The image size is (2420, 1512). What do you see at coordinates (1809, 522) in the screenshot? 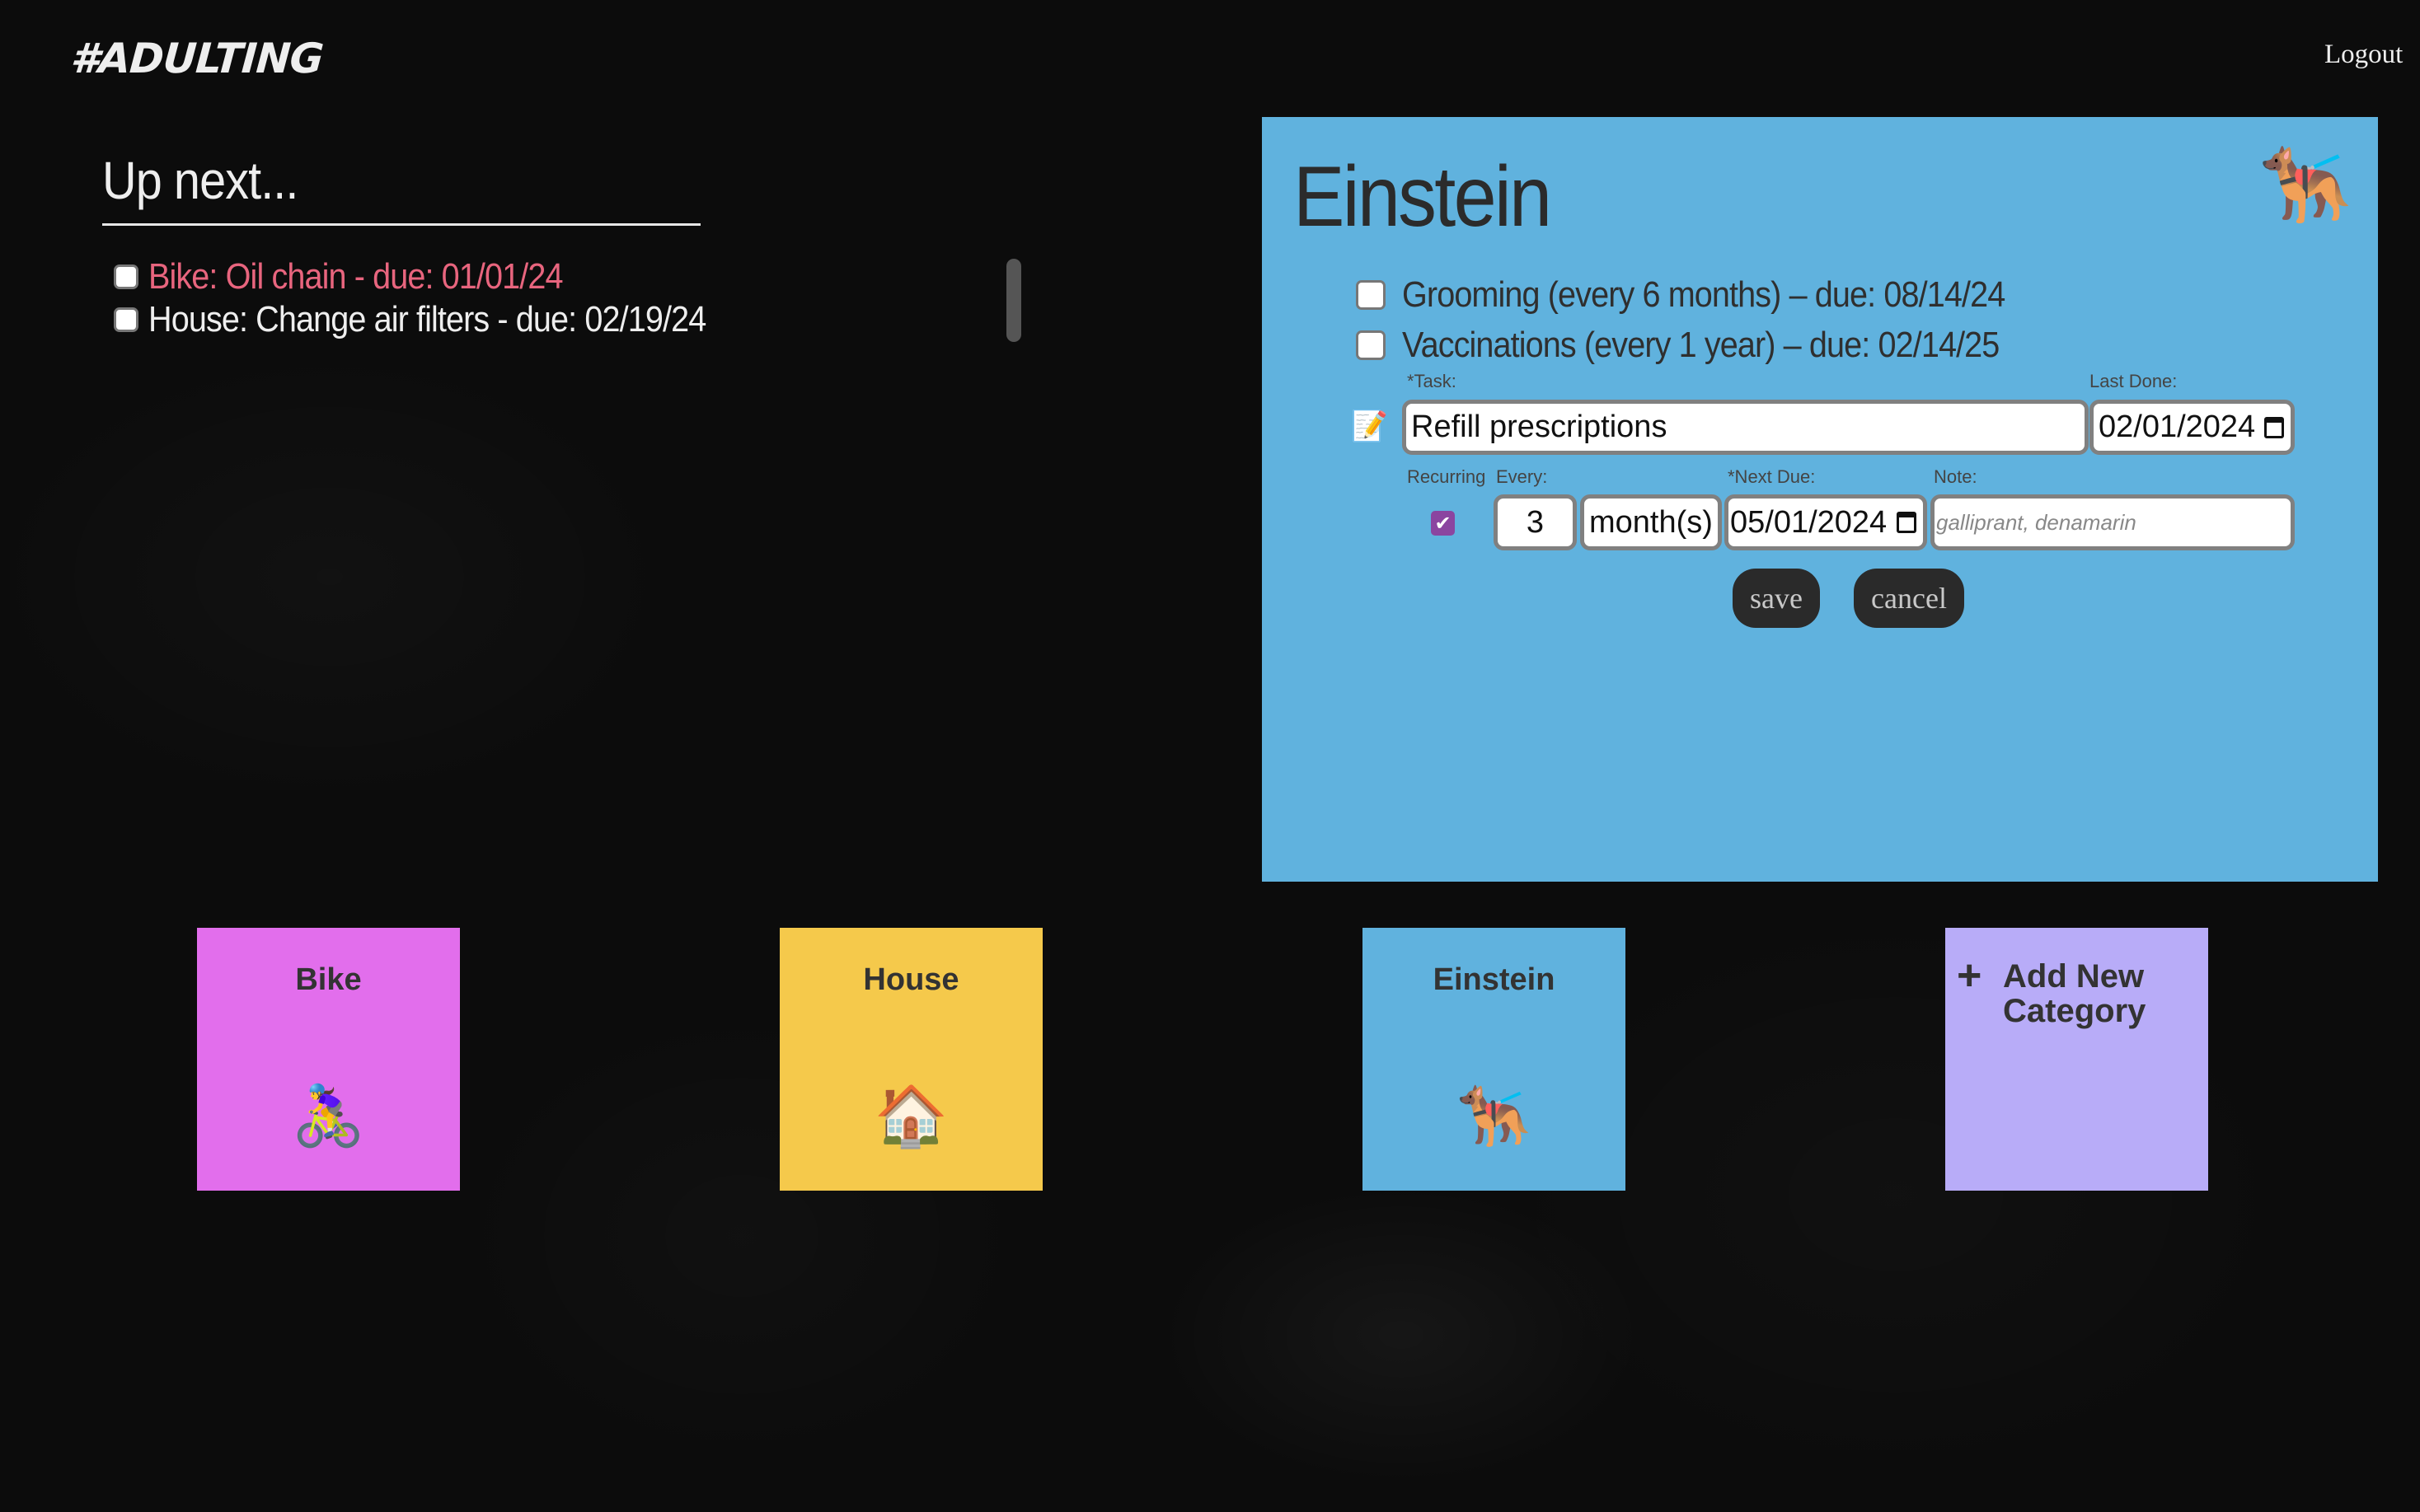
I see `next-due-value: 05/01/2024` at bounding box center [1809, 522].